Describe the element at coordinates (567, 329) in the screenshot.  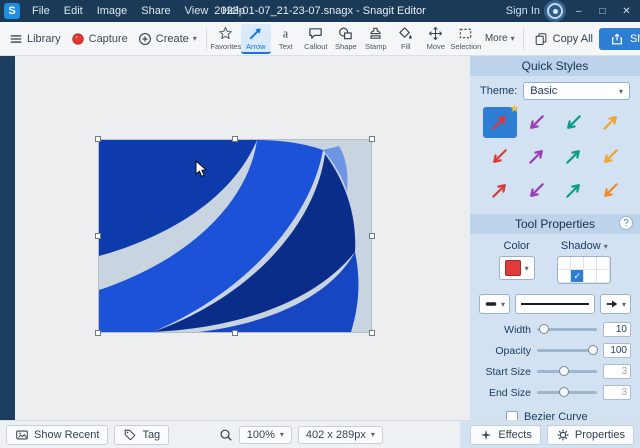
I see `width-slider` at that location.